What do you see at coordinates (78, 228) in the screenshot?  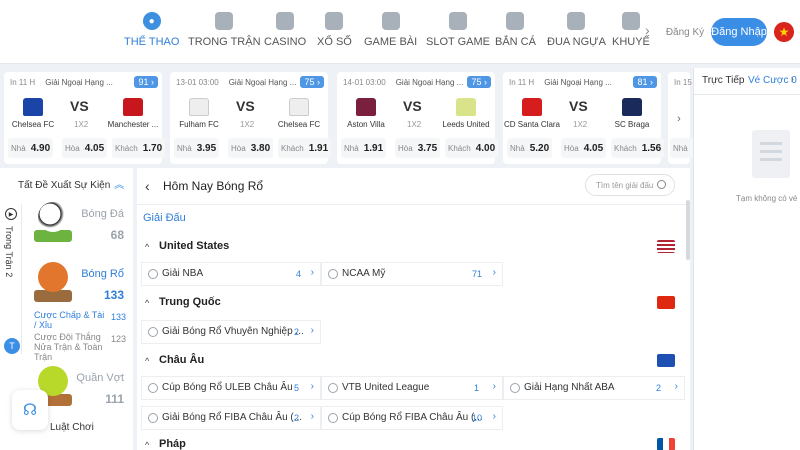 I see `sport-soccer: Bóng Đá 68` at bounding box center [78, 228].